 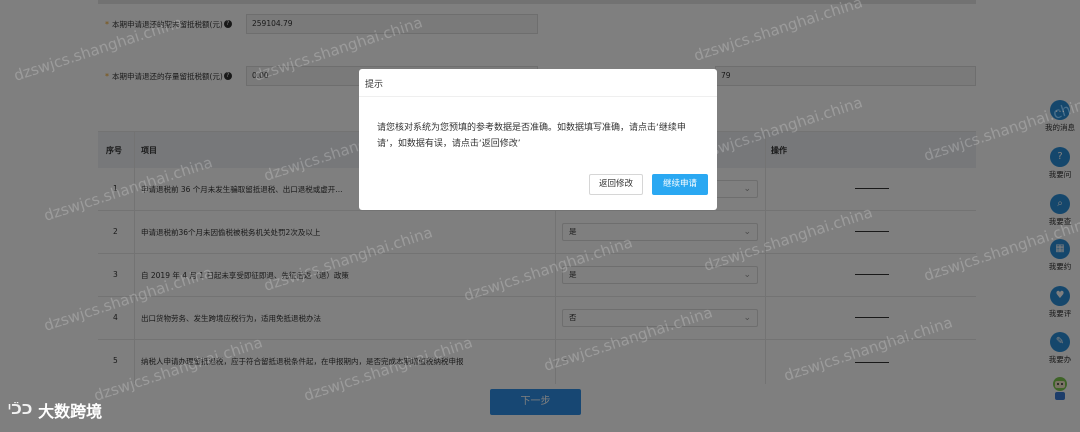 What do you see at coordinates (538, 96) in the screenshot?
I see `dialog-divider` at bounding box center [538, 96].